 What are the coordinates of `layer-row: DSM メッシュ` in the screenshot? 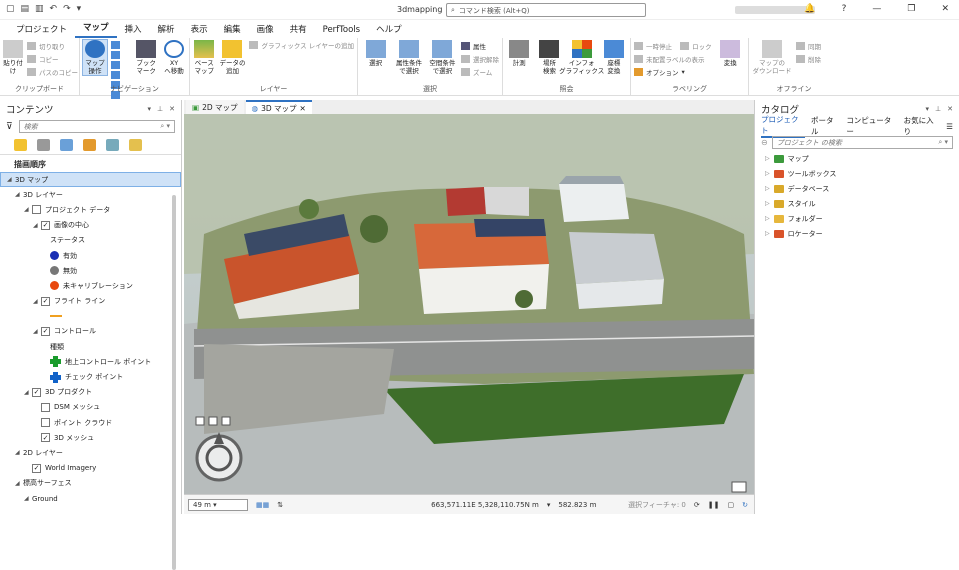 It's located at (90, 407).